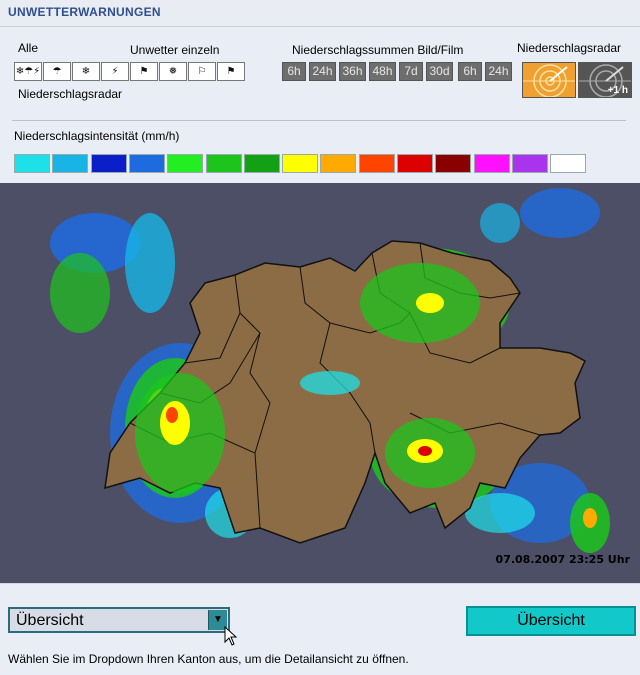  Describe the element at coordinates (84, 12) in the screenshot. I see `window-title: UNWETTERWARNUNGEN` at that location.